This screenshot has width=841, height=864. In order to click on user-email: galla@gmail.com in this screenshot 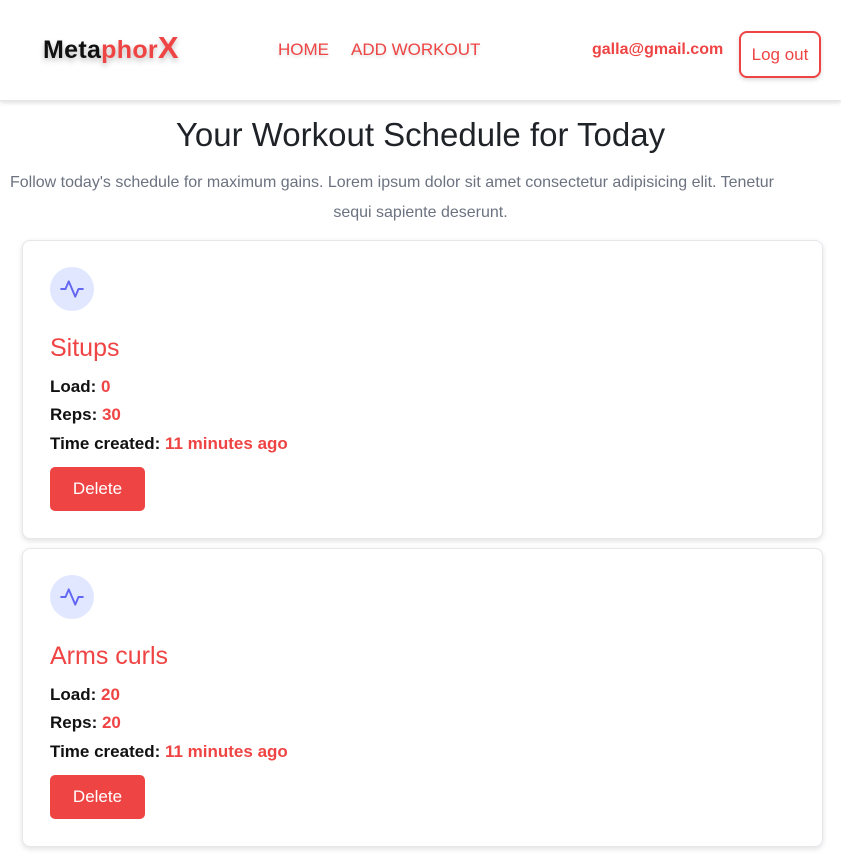, I will do `click(658, 49)`.